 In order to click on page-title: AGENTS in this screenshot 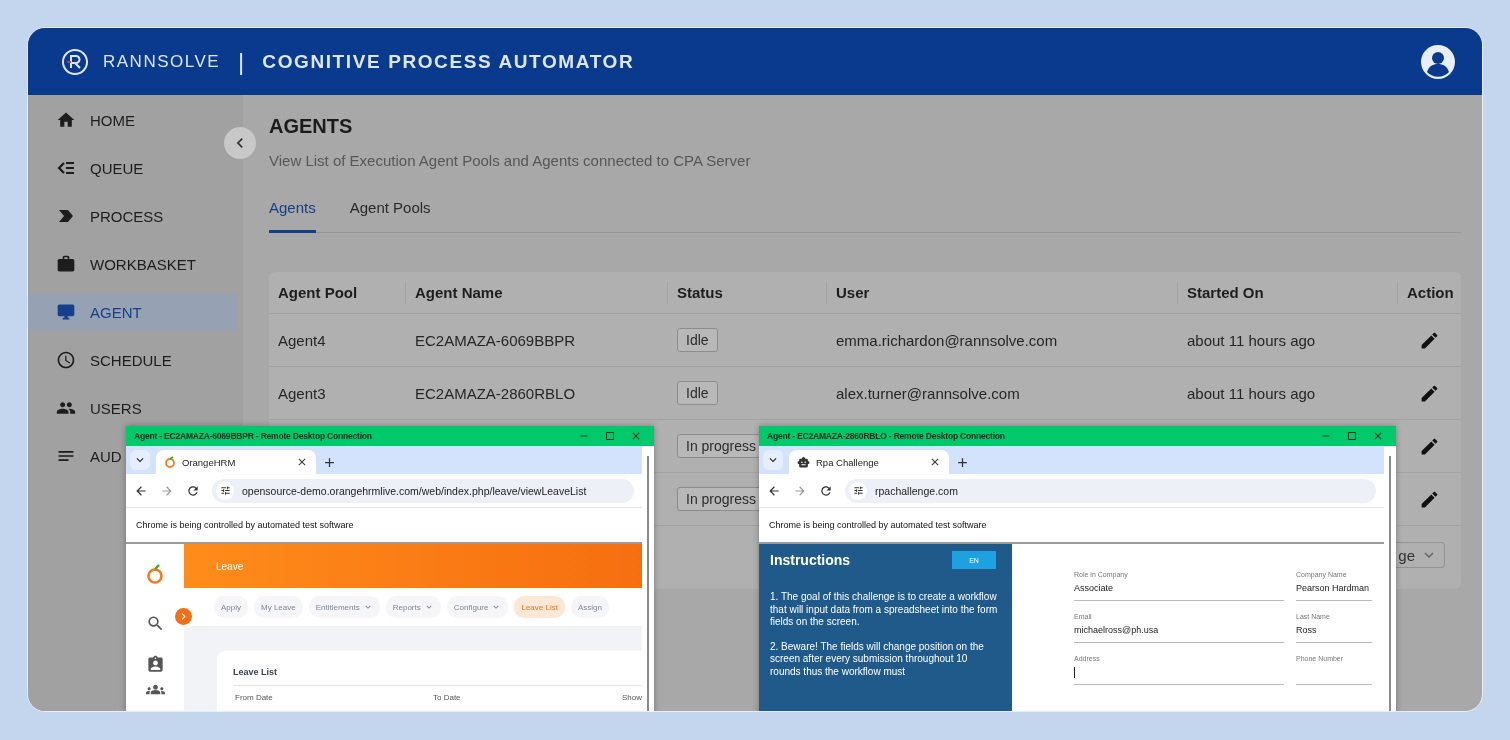, I will do `click(311, 126)`.